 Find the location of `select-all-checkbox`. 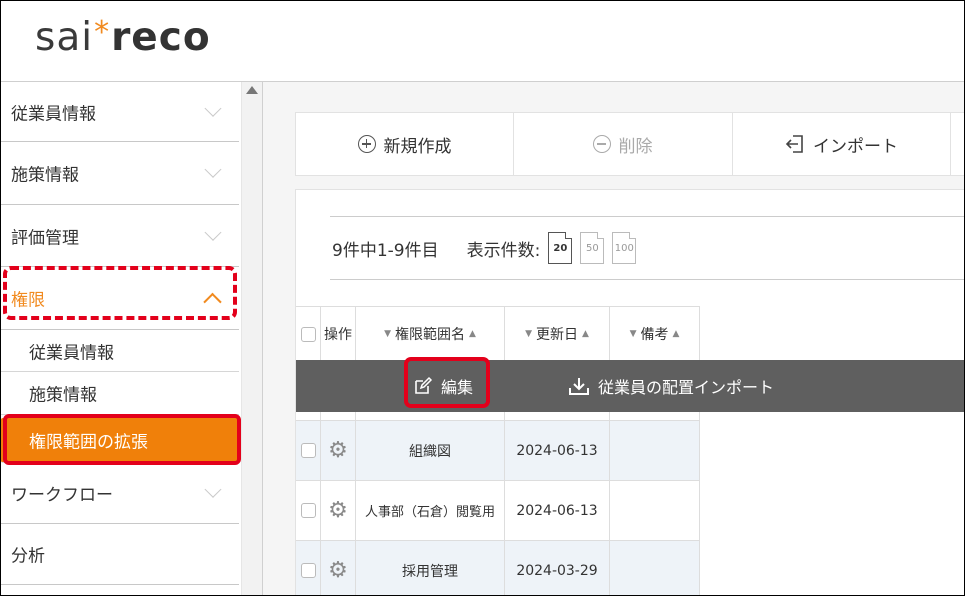

select-all-checkbox is located at coordinates (308, 334).